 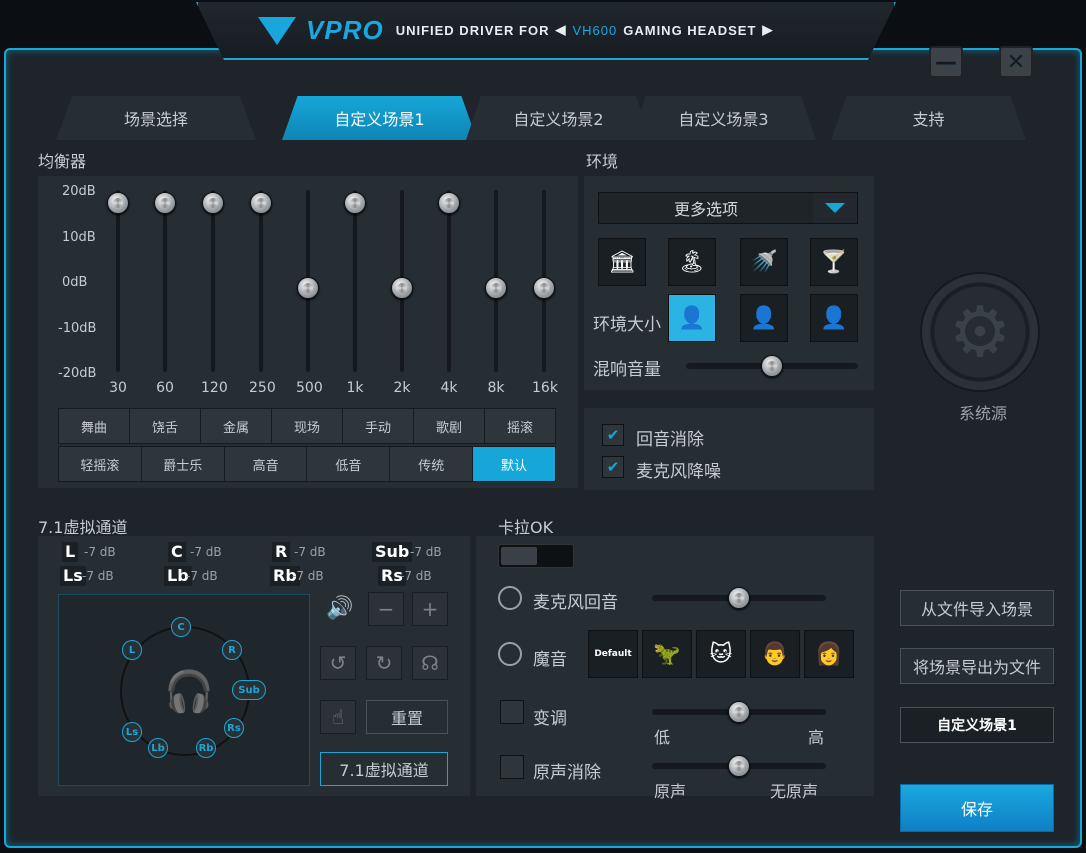 What do you see at coordinates (835, 208) in the screenshot?
I see `chevron-down-icon` at bounding box center [835, 208].